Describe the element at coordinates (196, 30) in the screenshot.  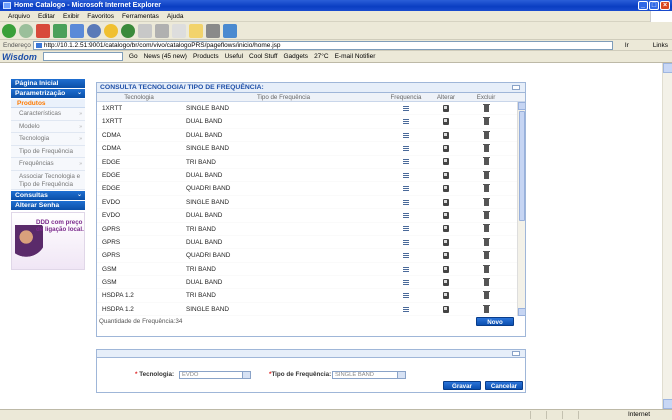
I see `folder-icon` at that location.